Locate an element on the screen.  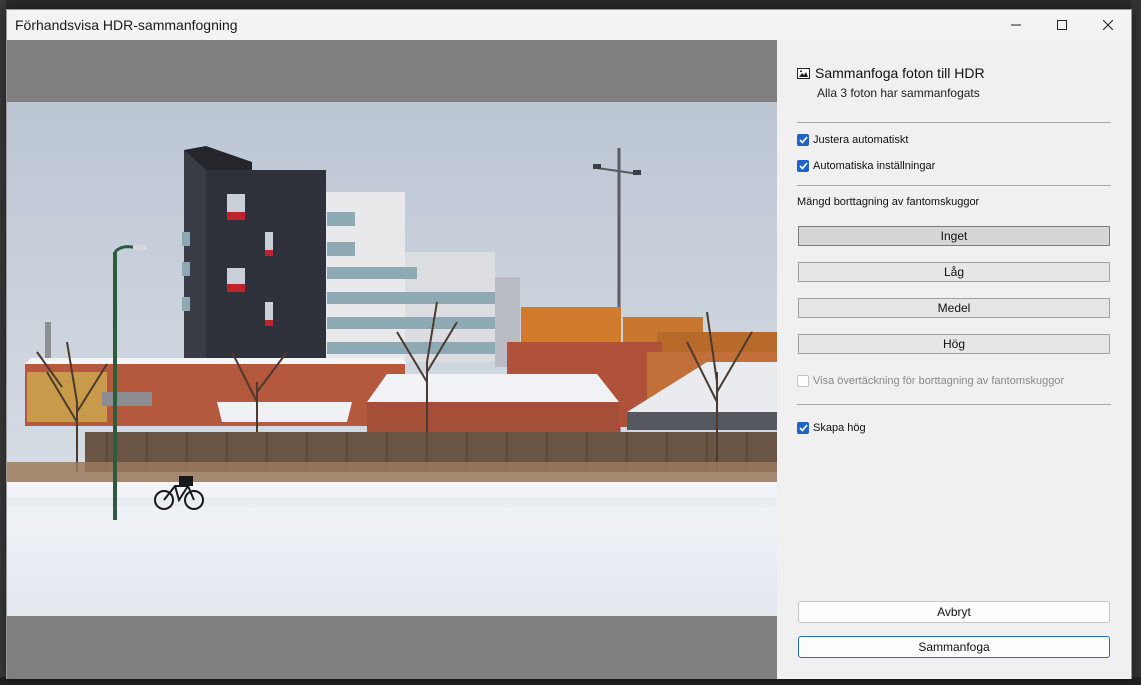
create-stack-checkbox: Skapa hög is located at coordinates (831, 428).